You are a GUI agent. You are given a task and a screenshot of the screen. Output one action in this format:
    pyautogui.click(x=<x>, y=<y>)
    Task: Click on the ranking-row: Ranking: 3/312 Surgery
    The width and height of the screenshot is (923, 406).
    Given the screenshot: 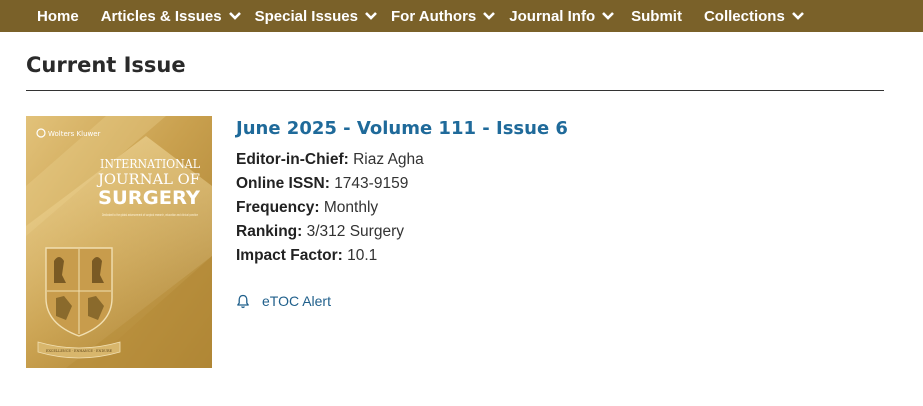 What is the action you would take?
    pyautogui.click(x=320, y=232)
    